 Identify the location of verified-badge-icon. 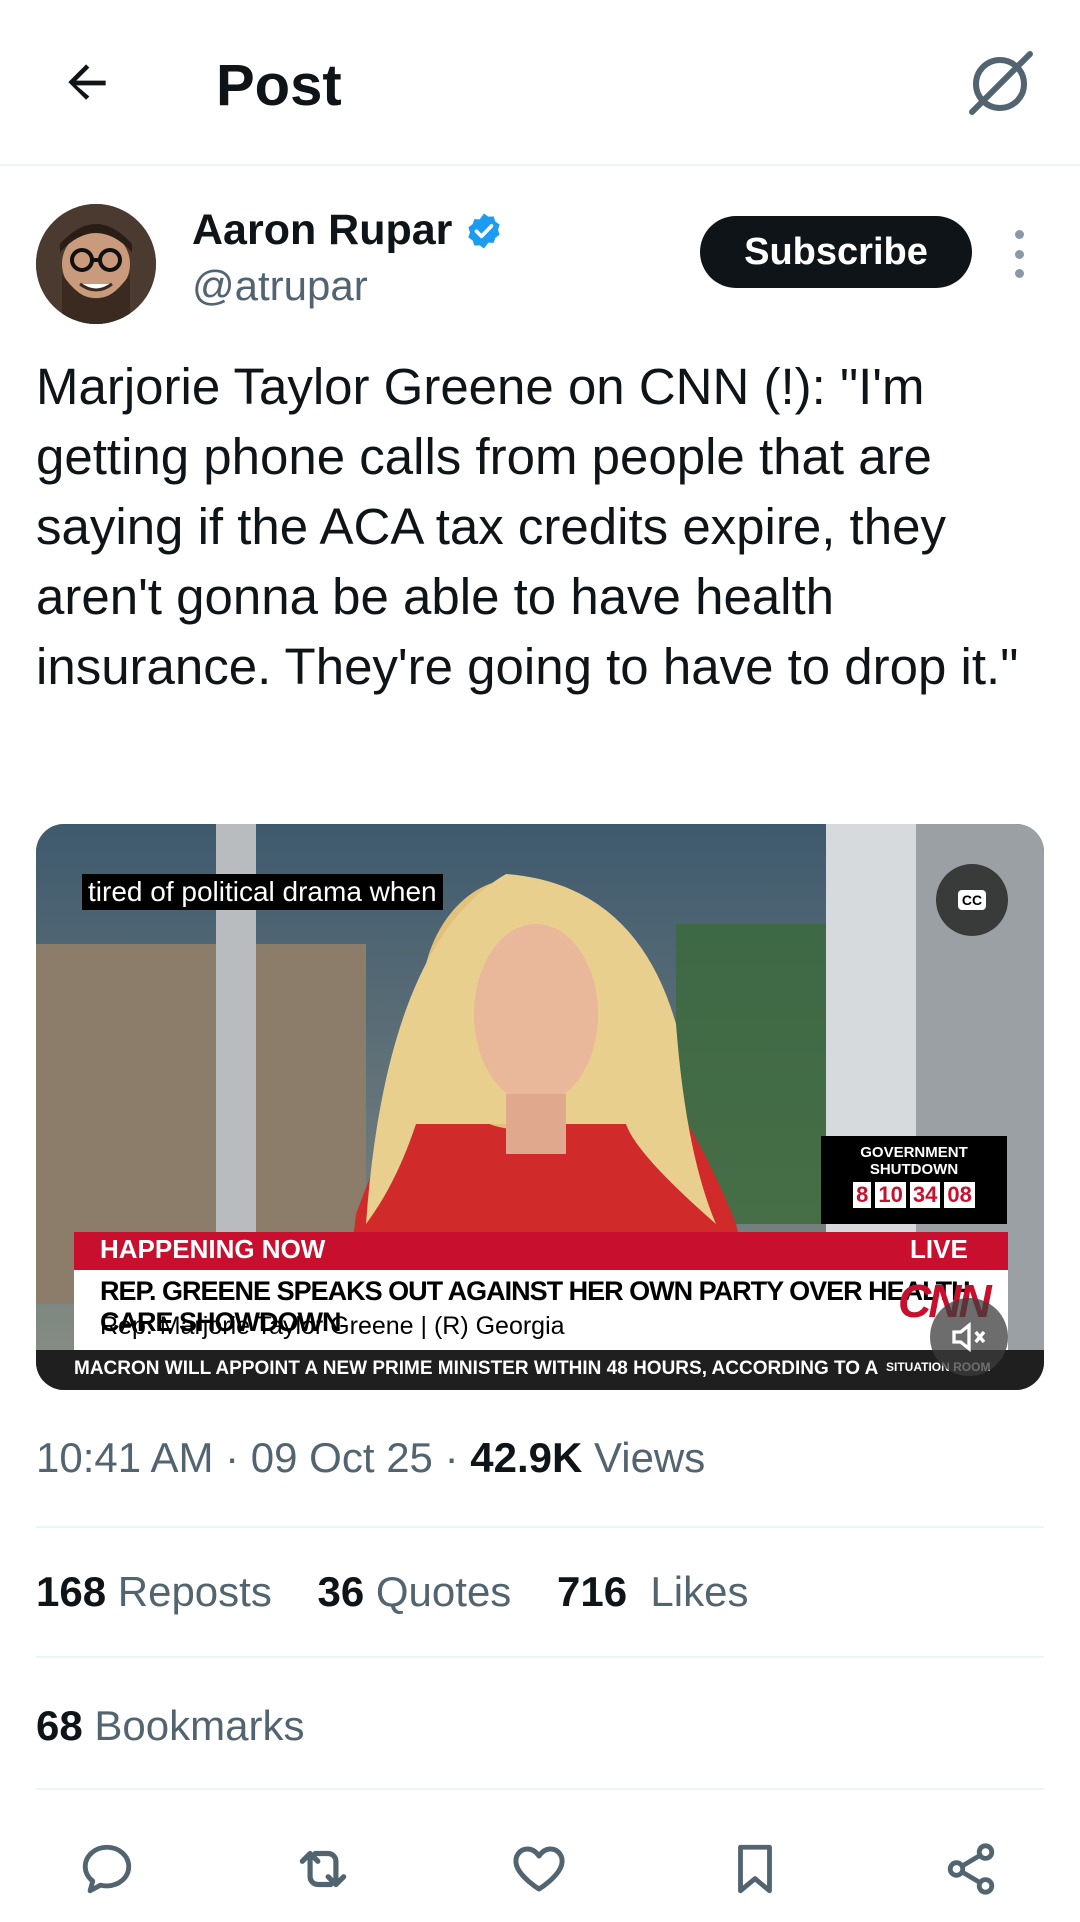
(484, 230).